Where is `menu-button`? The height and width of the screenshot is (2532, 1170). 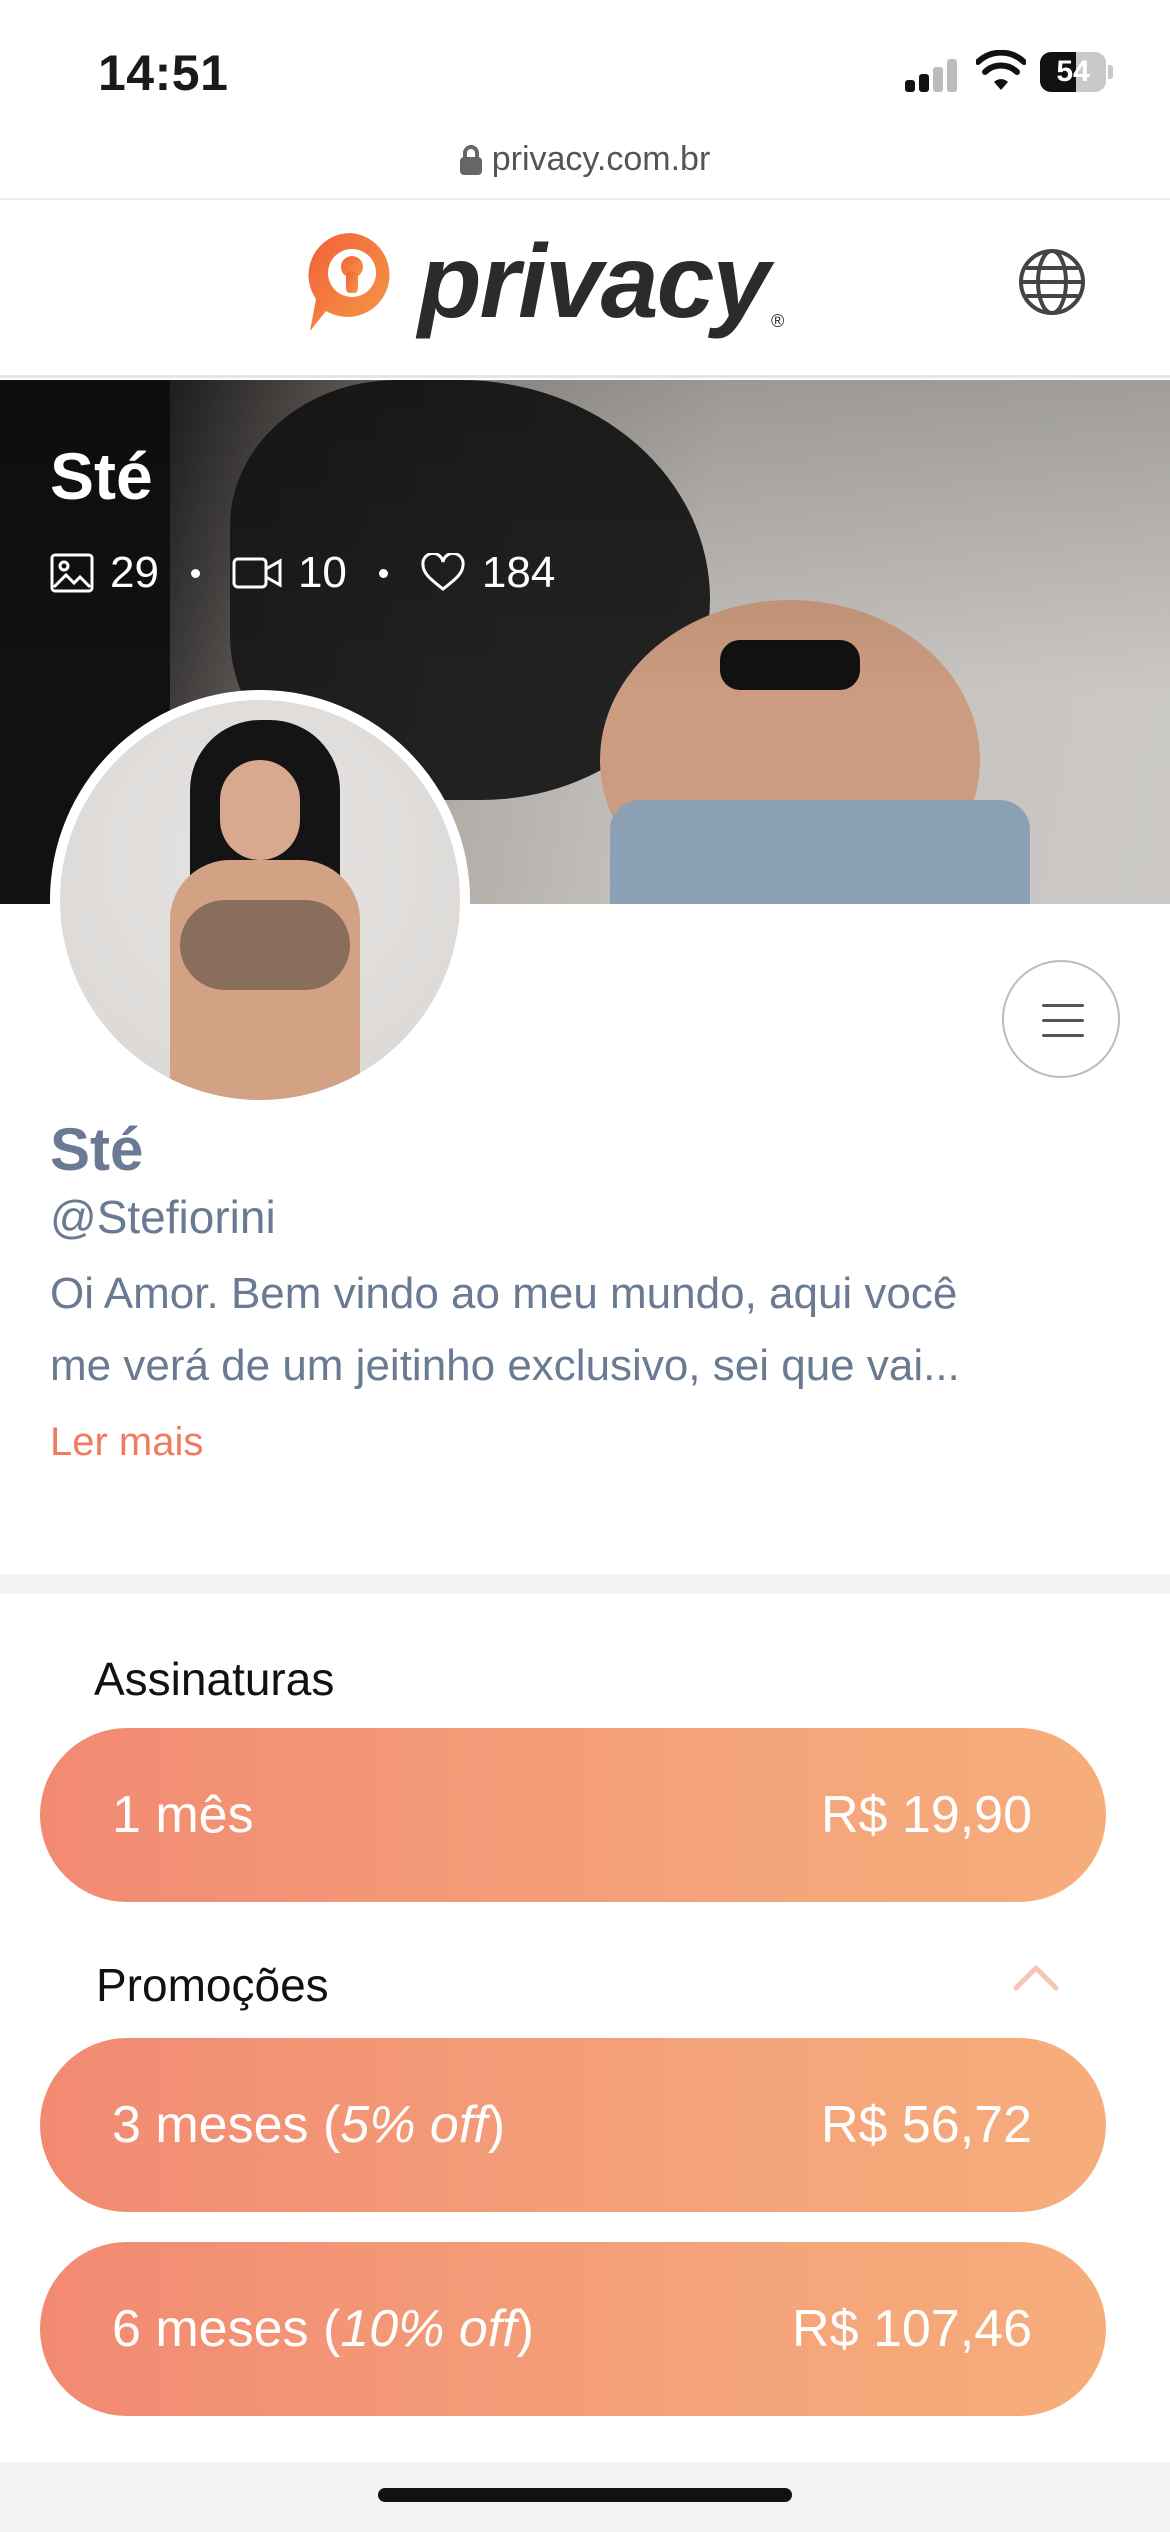 menu-button is located at coordinates (1061, 1019).